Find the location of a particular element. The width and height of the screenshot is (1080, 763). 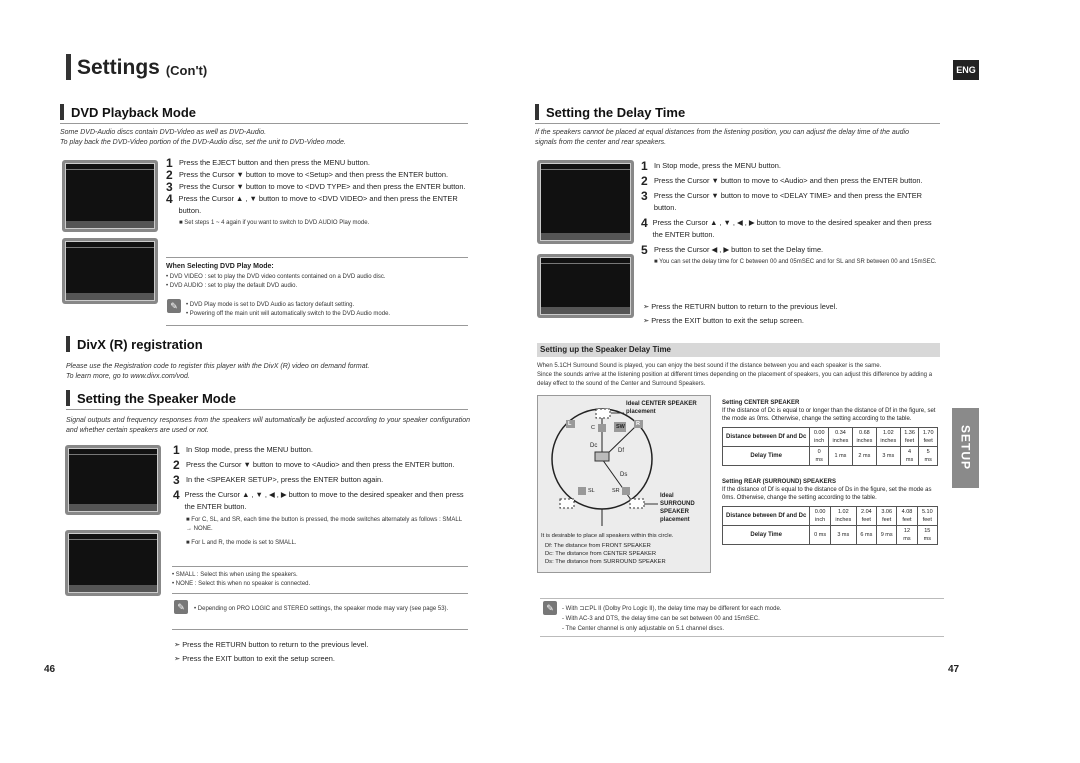

side-tab-label: SETUP is located at coordinates (965, 448).